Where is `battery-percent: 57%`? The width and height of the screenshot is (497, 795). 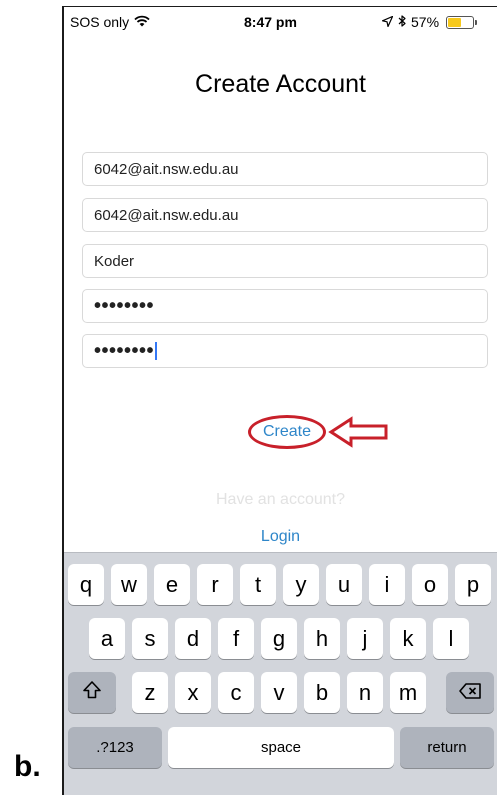
battery-percent: 57% is located at coordinates (425, 22).